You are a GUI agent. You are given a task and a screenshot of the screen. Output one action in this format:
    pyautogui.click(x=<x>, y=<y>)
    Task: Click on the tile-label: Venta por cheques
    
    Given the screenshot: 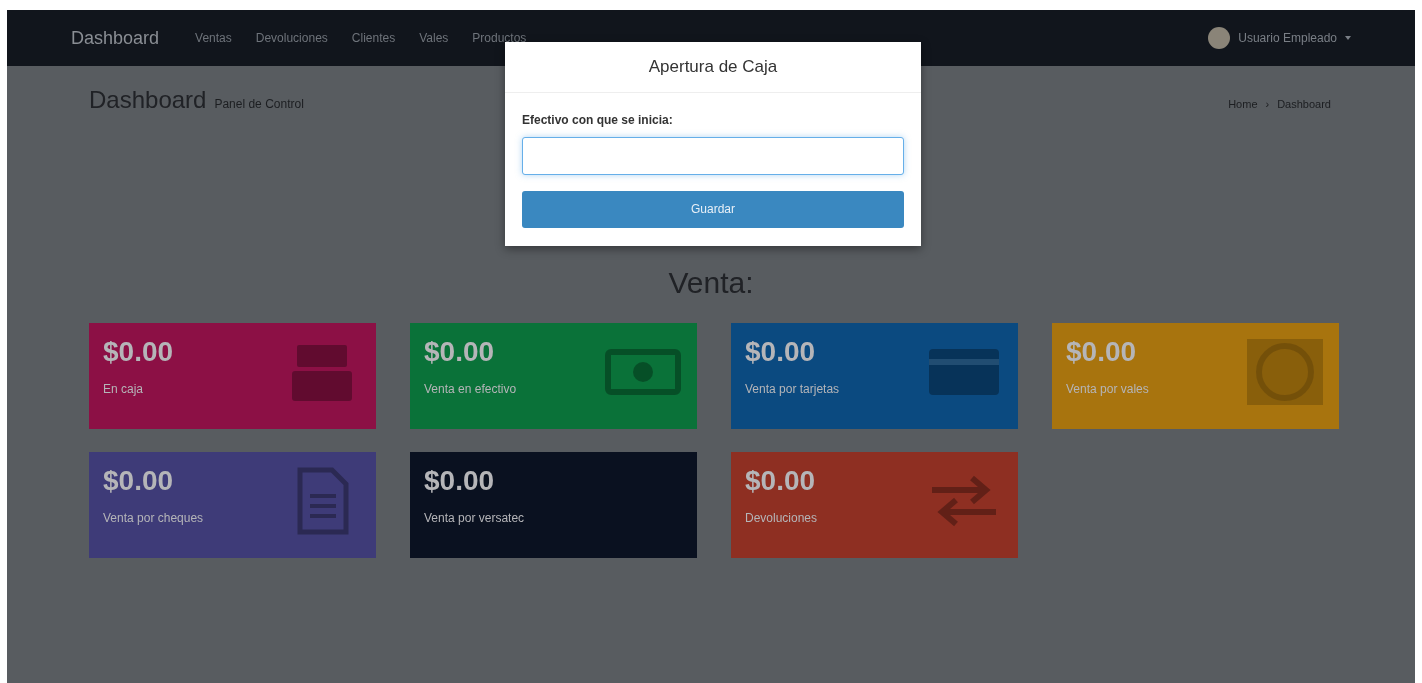 What is the action you would take?
    pyautogui.click(x=153, y=518)
    